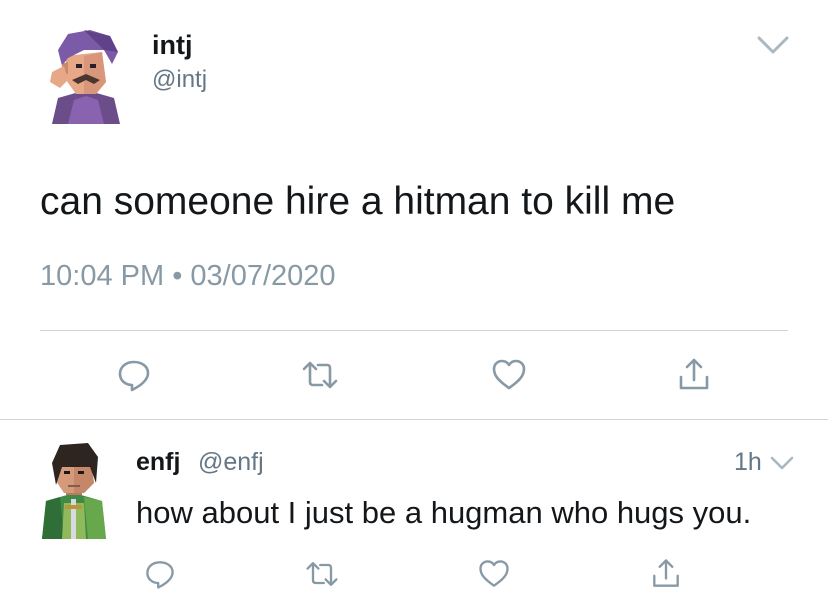  I want to click on purple-haired-man-avatar-icon, so click(85, 77).